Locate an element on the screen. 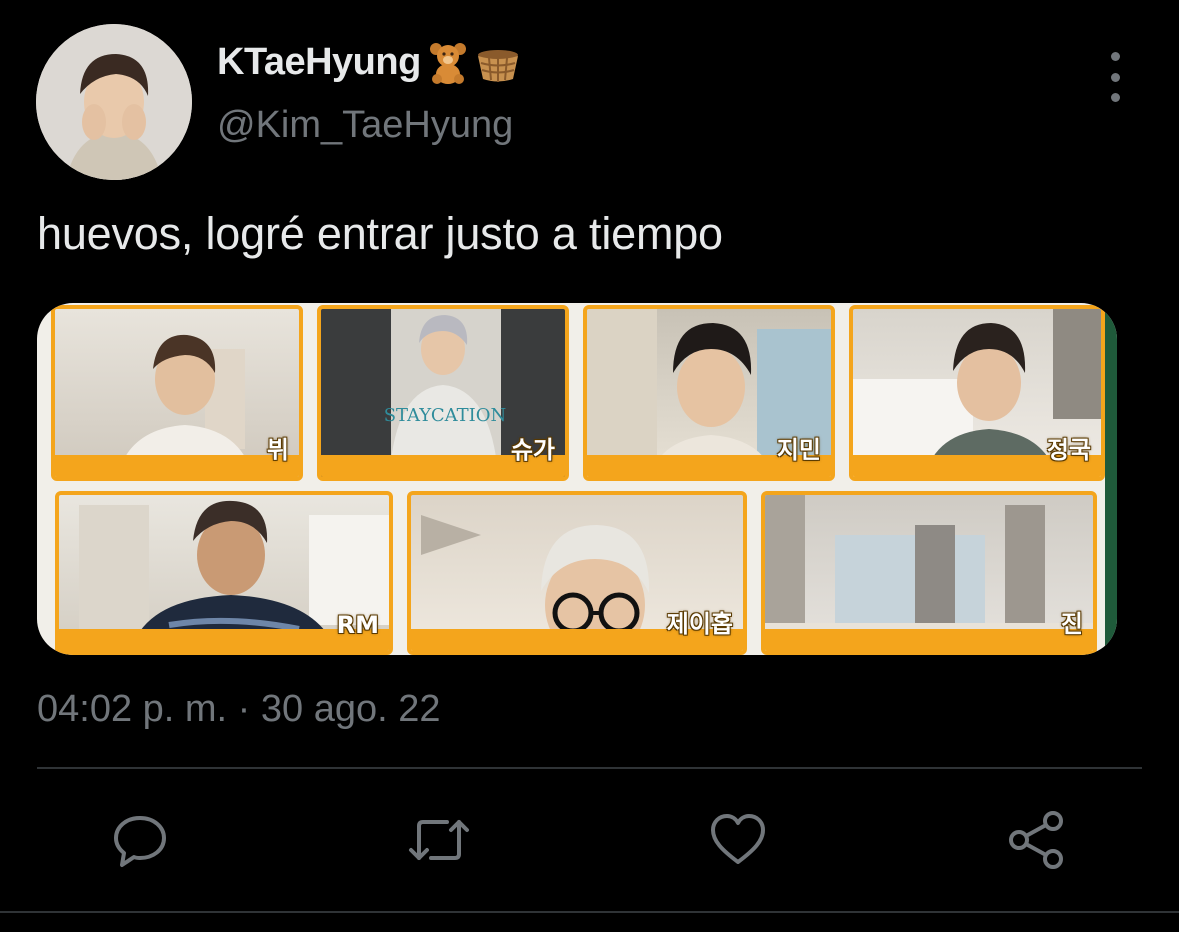 This screenshot has width=1179, height=932. retweet-button is located at coordinates (439, 840).